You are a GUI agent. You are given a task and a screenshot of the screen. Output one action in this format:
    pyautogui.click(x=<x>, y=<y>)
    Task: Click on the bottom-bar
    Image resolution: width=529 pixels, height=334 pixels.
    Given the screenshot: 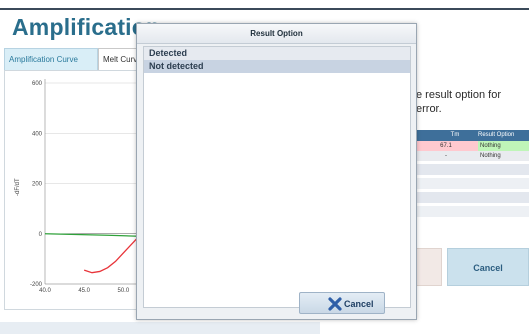 What is the action you would take?
    pyautogui.click(x=160, y=328)
    